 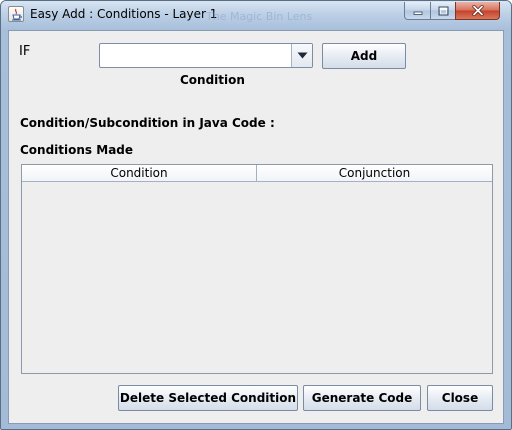 I want to click on column-header-conjunction: Conjunction, so click(x=374, y=173).